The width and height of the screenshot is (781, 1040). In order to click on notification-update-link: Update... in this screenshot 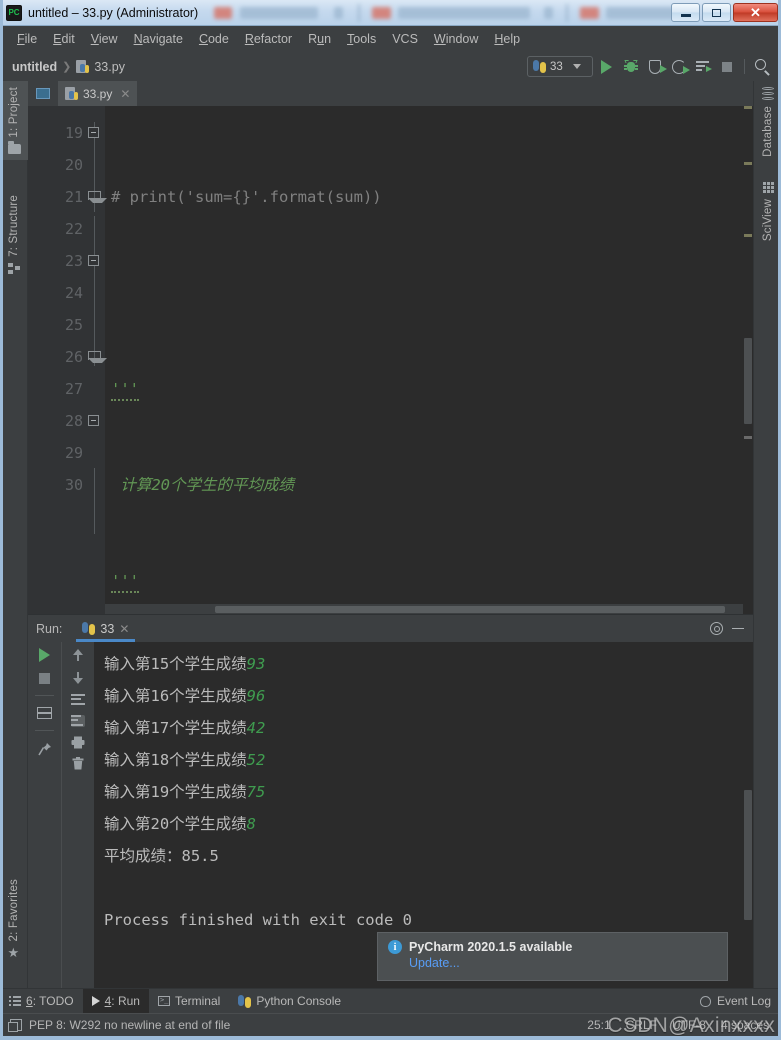, I will do `click(563, 963)`.